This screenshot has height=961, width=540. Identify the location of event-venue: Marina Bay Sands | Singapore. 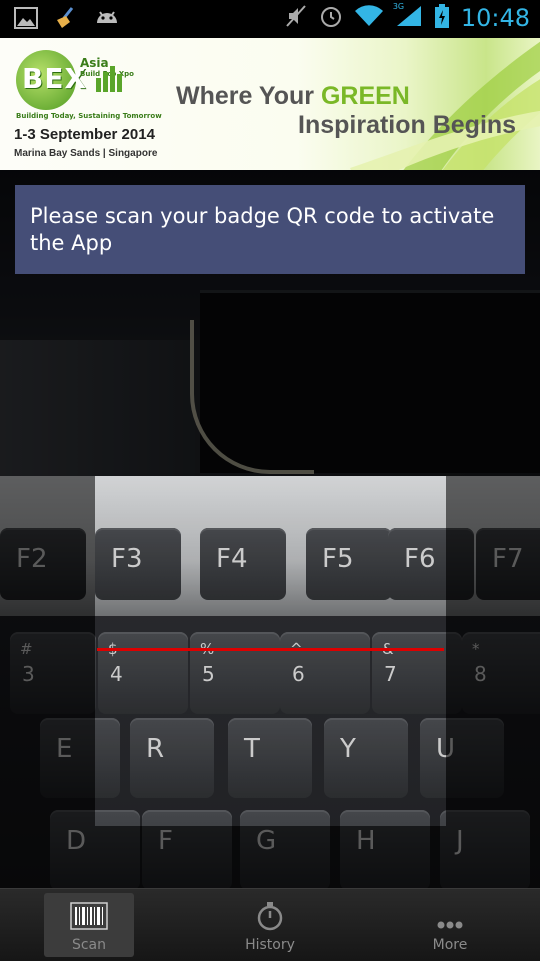
(86, 153).